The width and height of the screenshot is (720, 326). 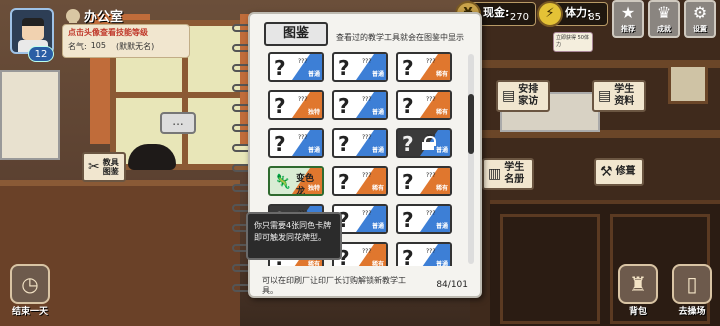 What do you see at coordinates (152, 157) in the screenshot?
I see `black-cat` at bounding box center [152, 157].